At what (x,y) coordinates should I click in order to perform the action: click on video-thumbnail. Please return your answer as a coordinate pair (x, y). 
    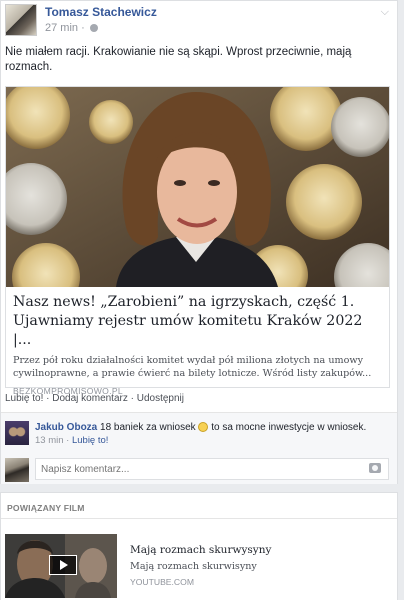
    Looking at the image, I should click on (61, 566).